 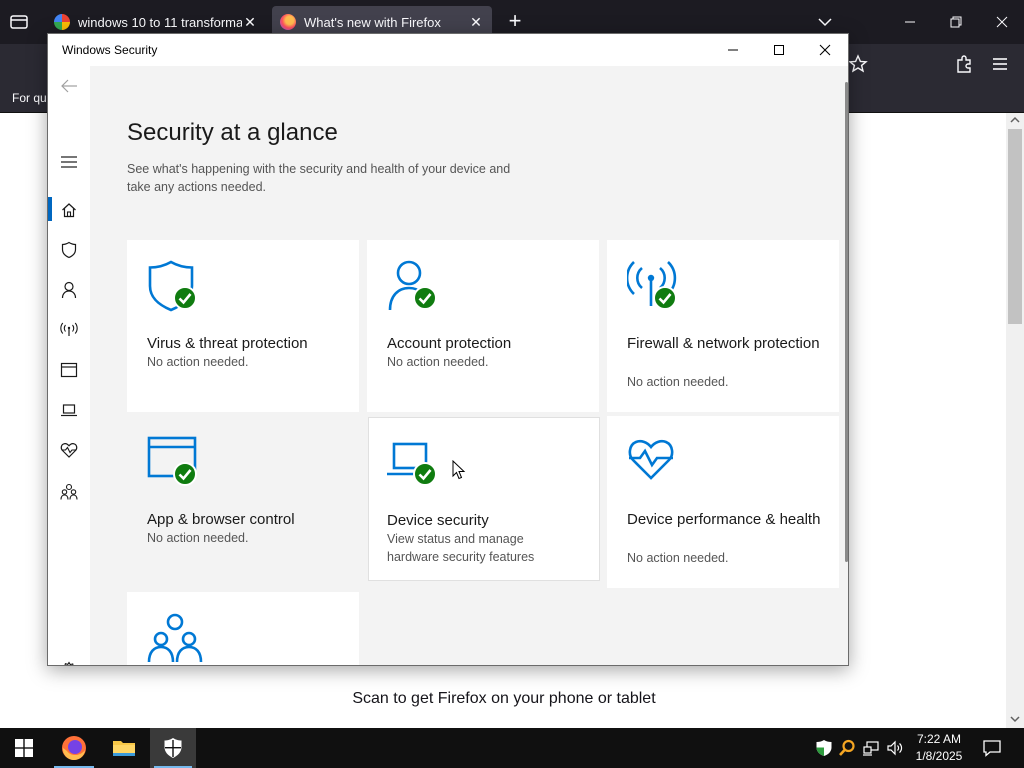 I want to click on bookmark-star-icon, so click(x=858, y=64).